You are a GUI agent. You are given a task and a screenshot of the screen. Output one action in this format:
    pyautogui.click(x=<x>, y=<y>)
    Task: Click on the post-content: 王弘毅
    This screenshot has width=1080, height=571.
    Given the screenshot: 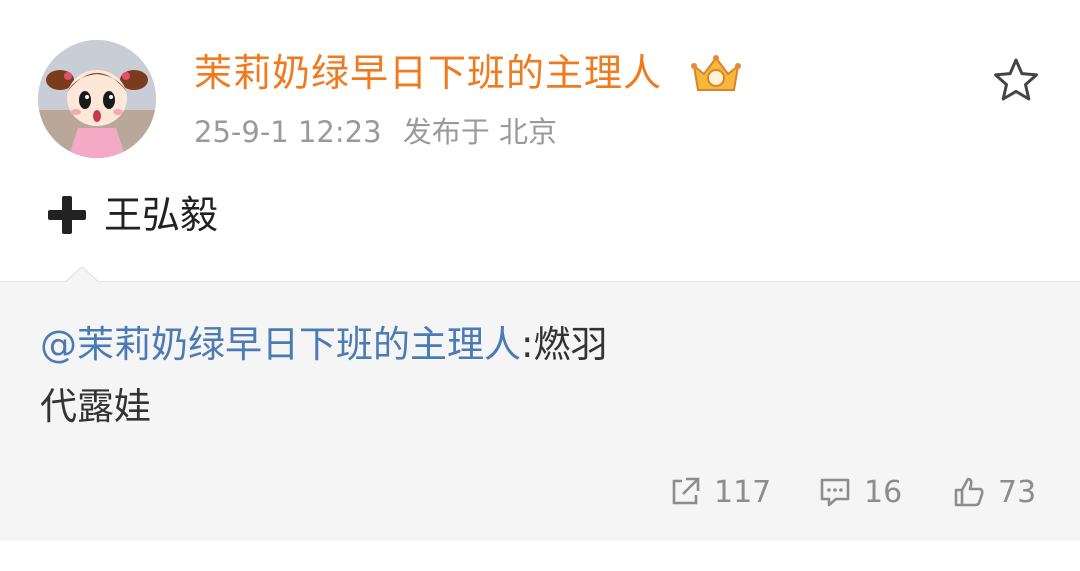 What is the action you would take?
    pyautogui.click(x=132, y=215)
    